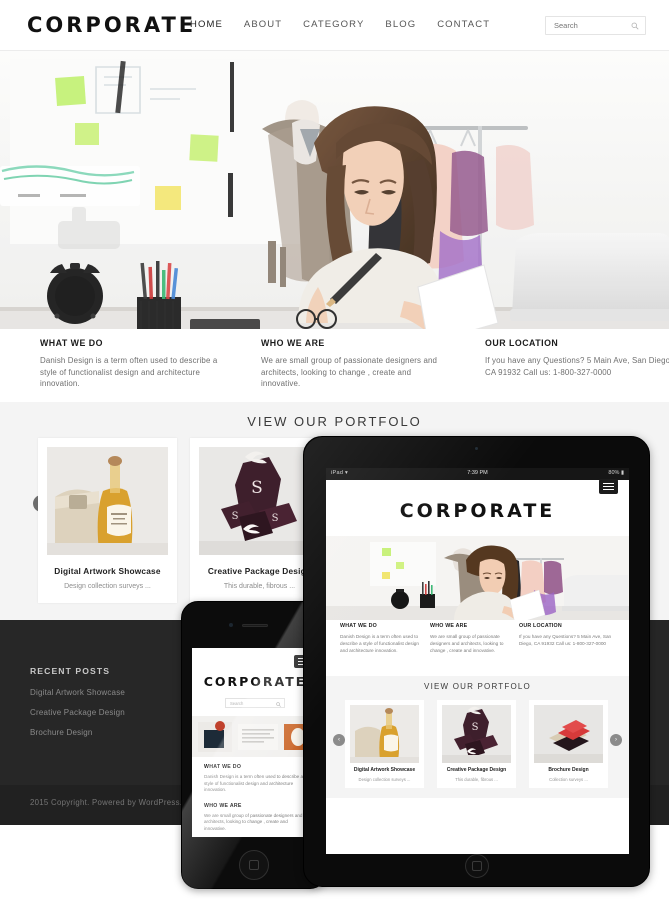 This screenshot has width=669, height=899. I want to click on tablet-site-logo: CORPORATE, so click(477, 511).